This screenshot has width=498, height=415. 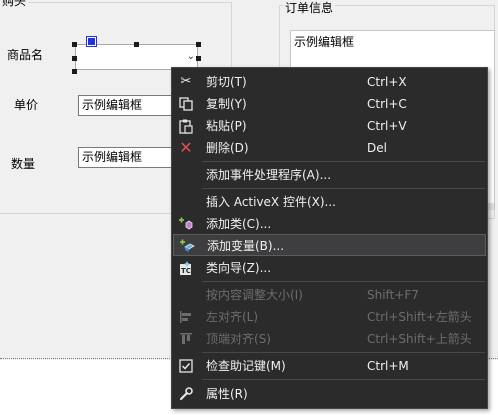 I want to click on add-class-icon, so click(x=186, y=224).